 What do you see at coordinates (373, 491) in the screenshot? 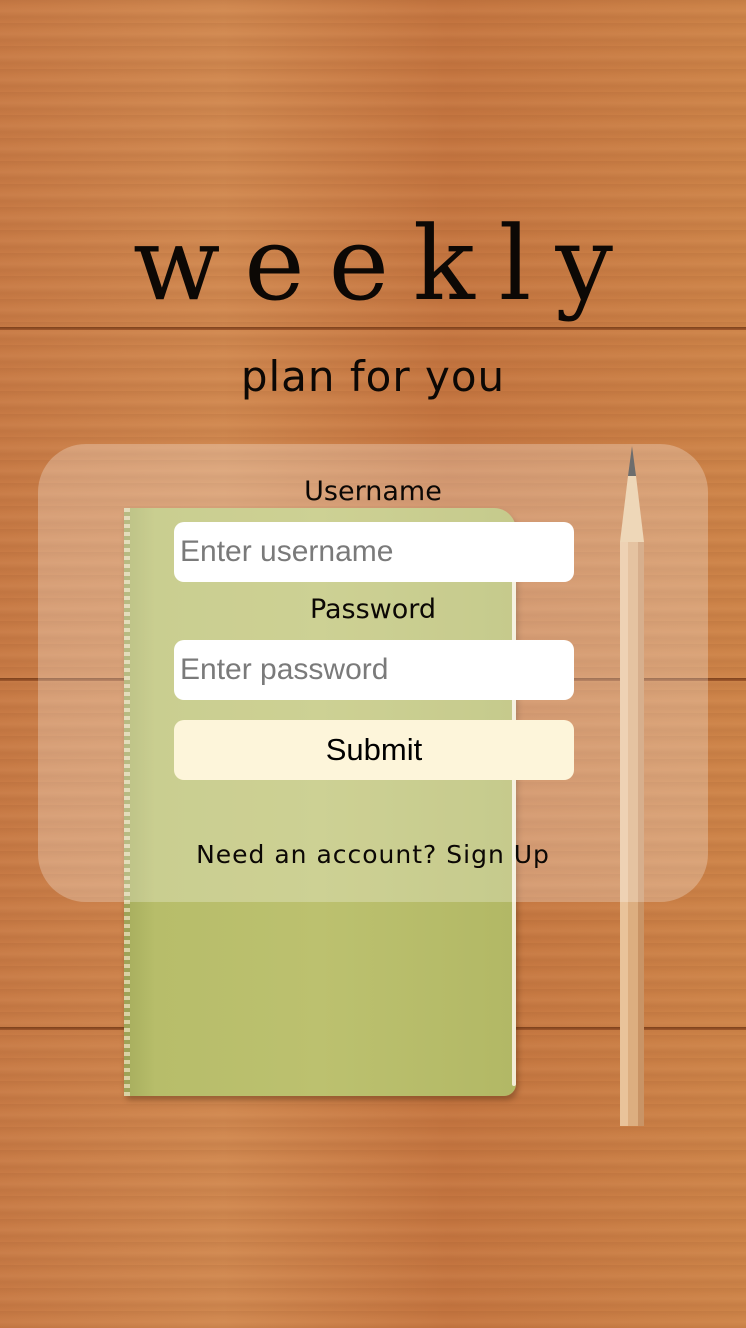
I see `username-label: Username` at bounding box center [373, 491].